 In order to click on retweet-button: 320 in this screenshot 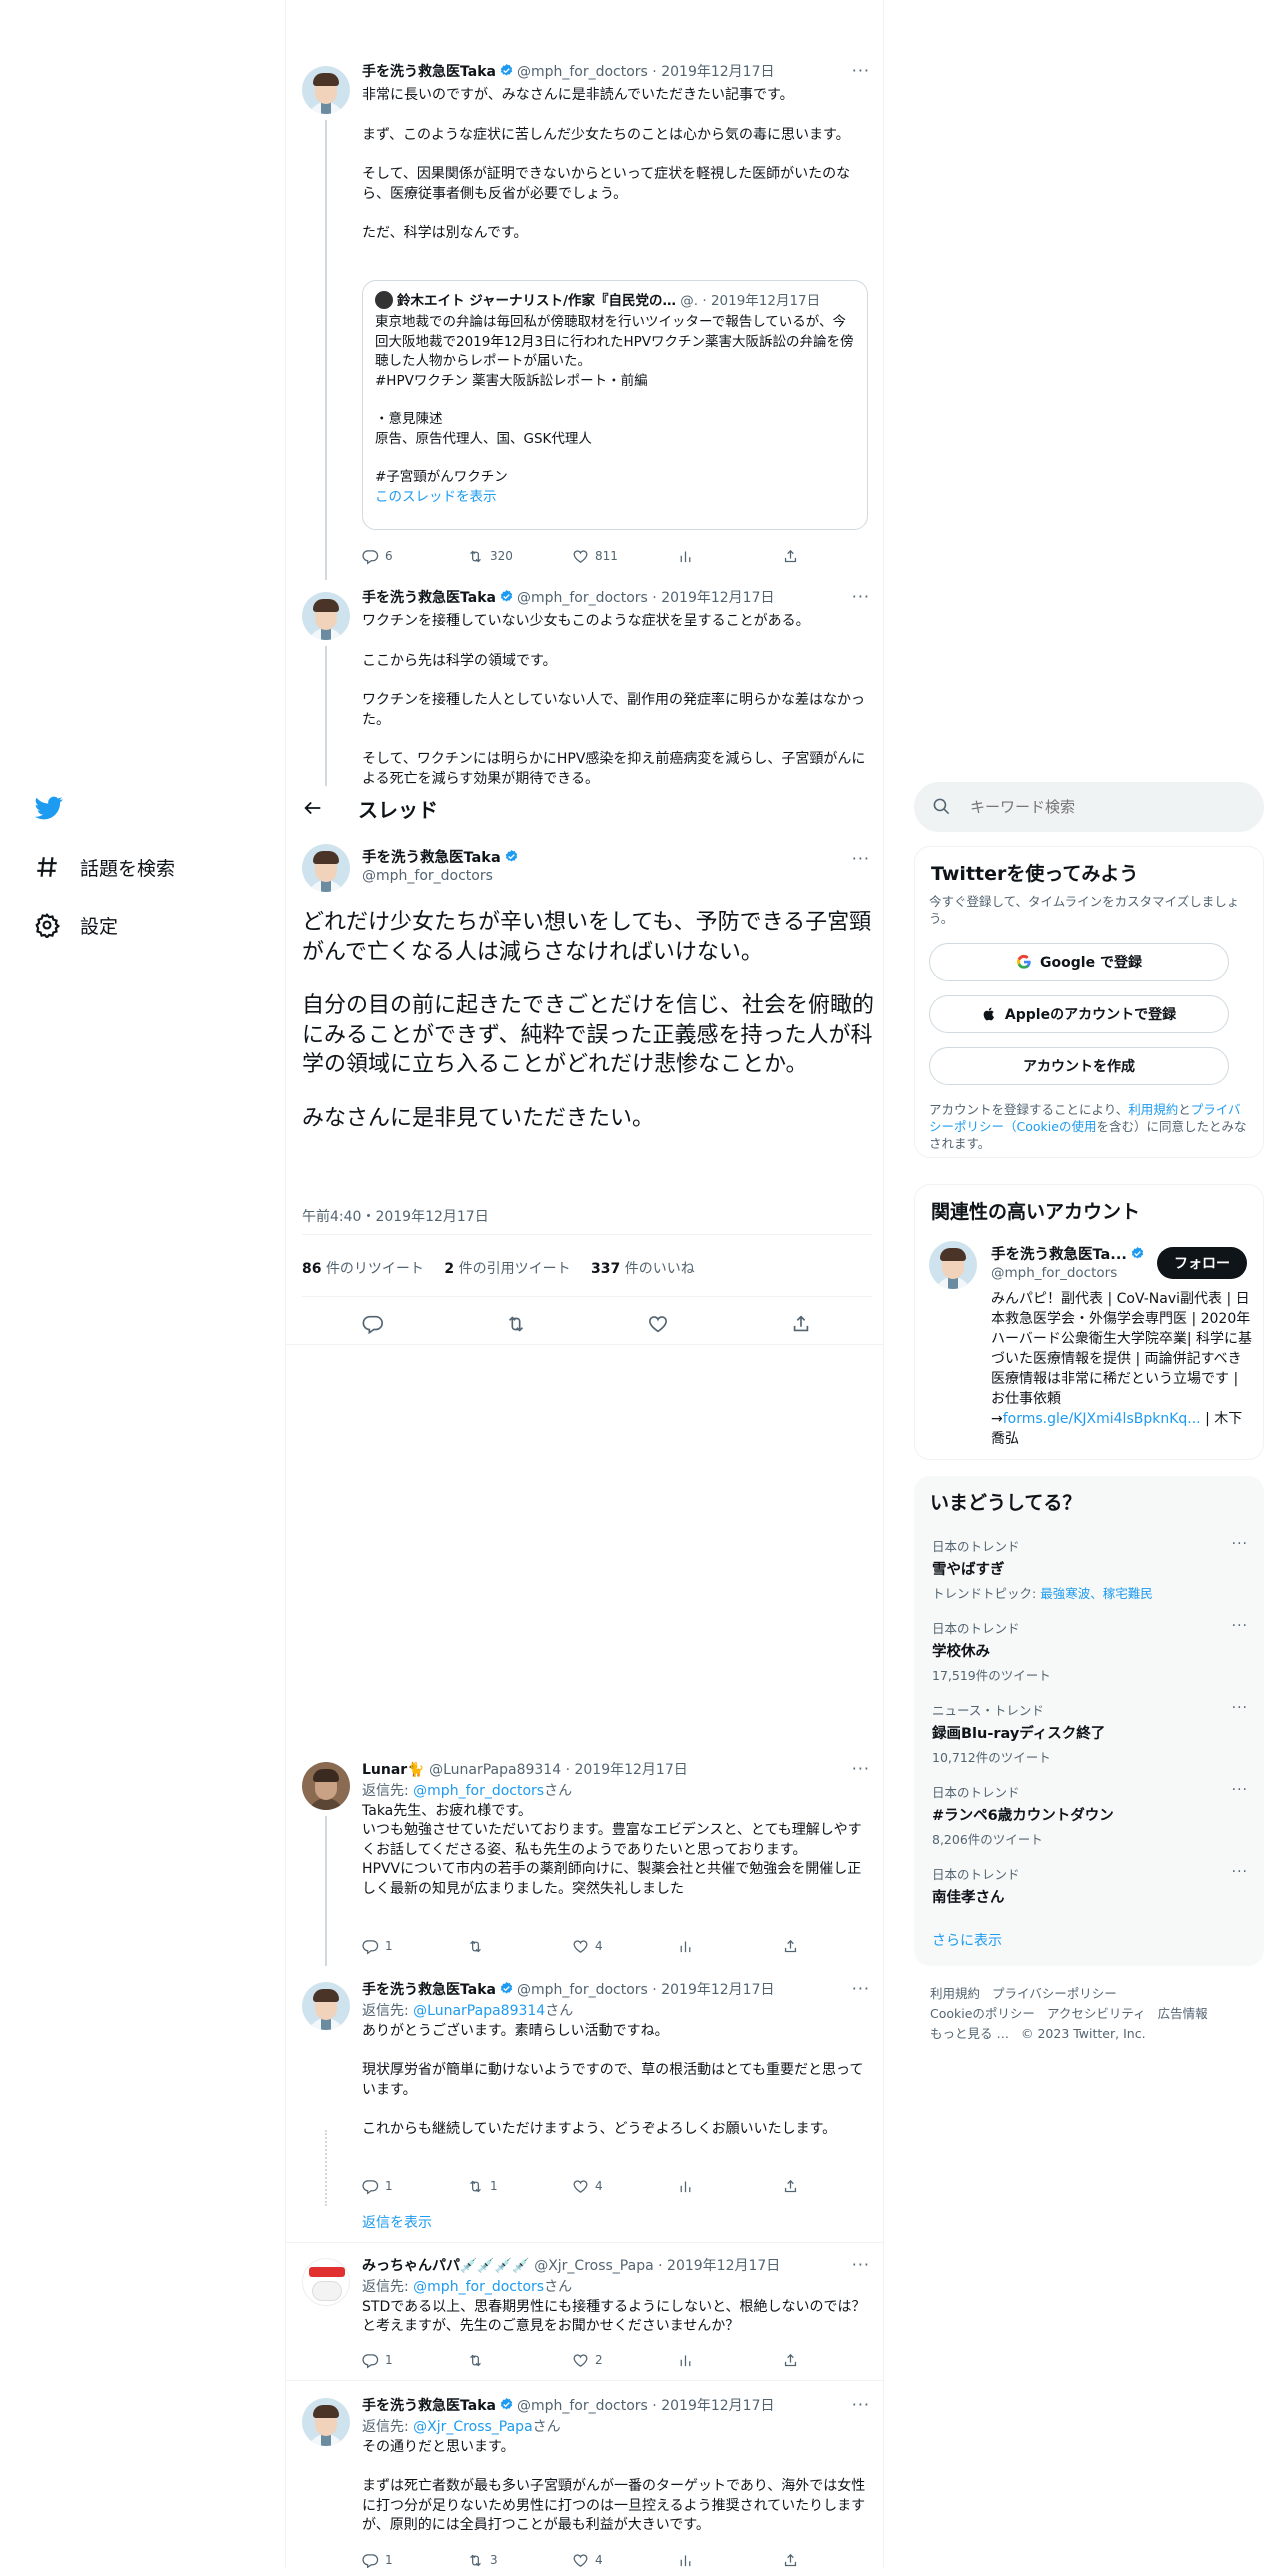, I will do `click(492, 556)`.